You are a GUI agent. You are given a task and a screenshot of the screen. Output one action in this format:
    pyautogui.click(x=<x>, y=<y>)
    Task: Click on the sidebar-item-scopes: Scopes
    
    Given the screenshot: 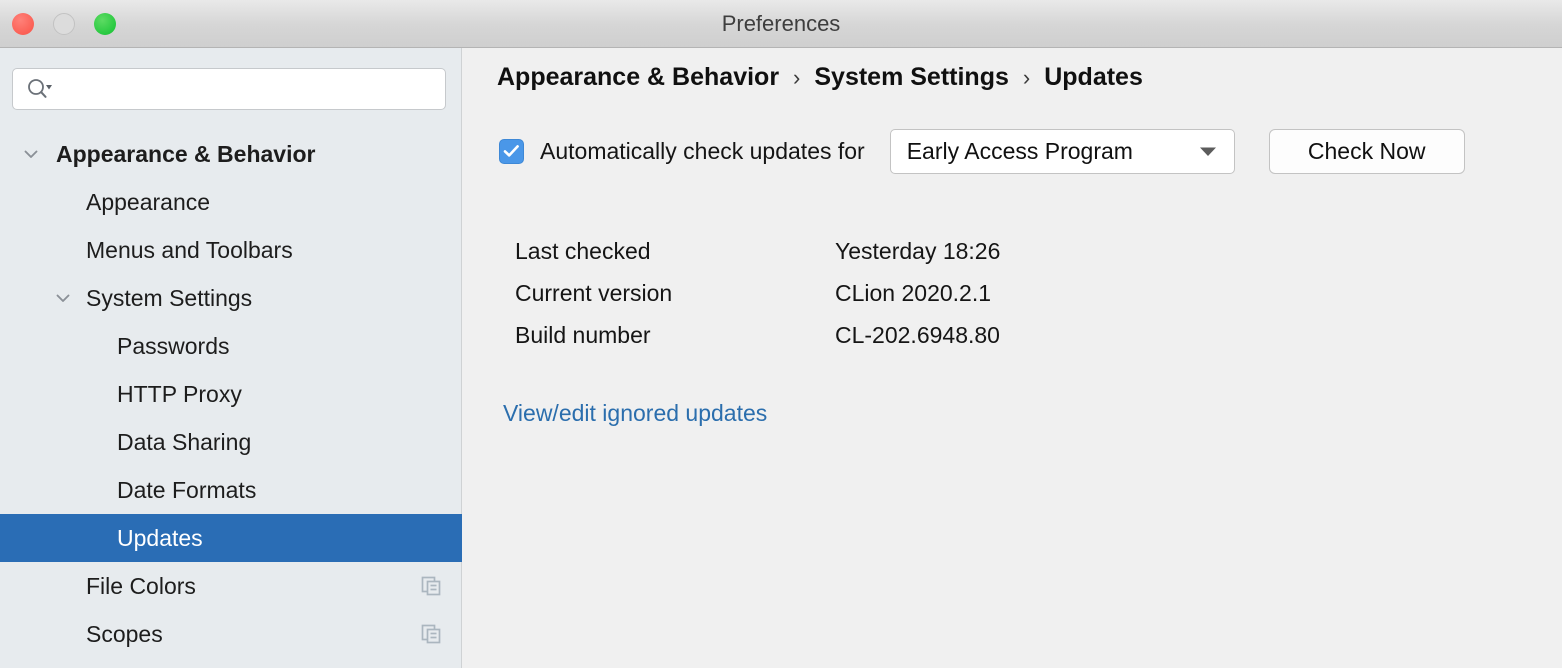 What is the action you would take?
    pyautogui.click(x=231, y=634)
    